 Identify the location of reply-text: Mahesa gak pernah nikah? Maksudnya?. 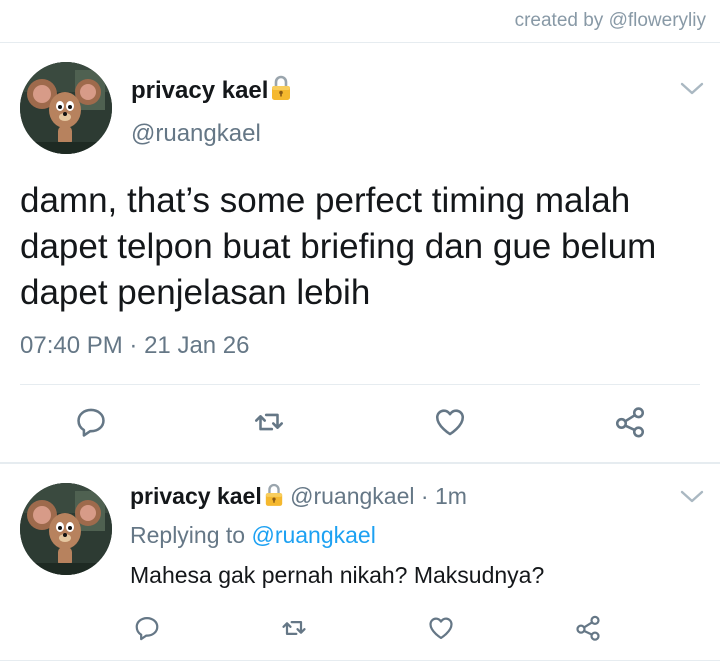
(337, 575).